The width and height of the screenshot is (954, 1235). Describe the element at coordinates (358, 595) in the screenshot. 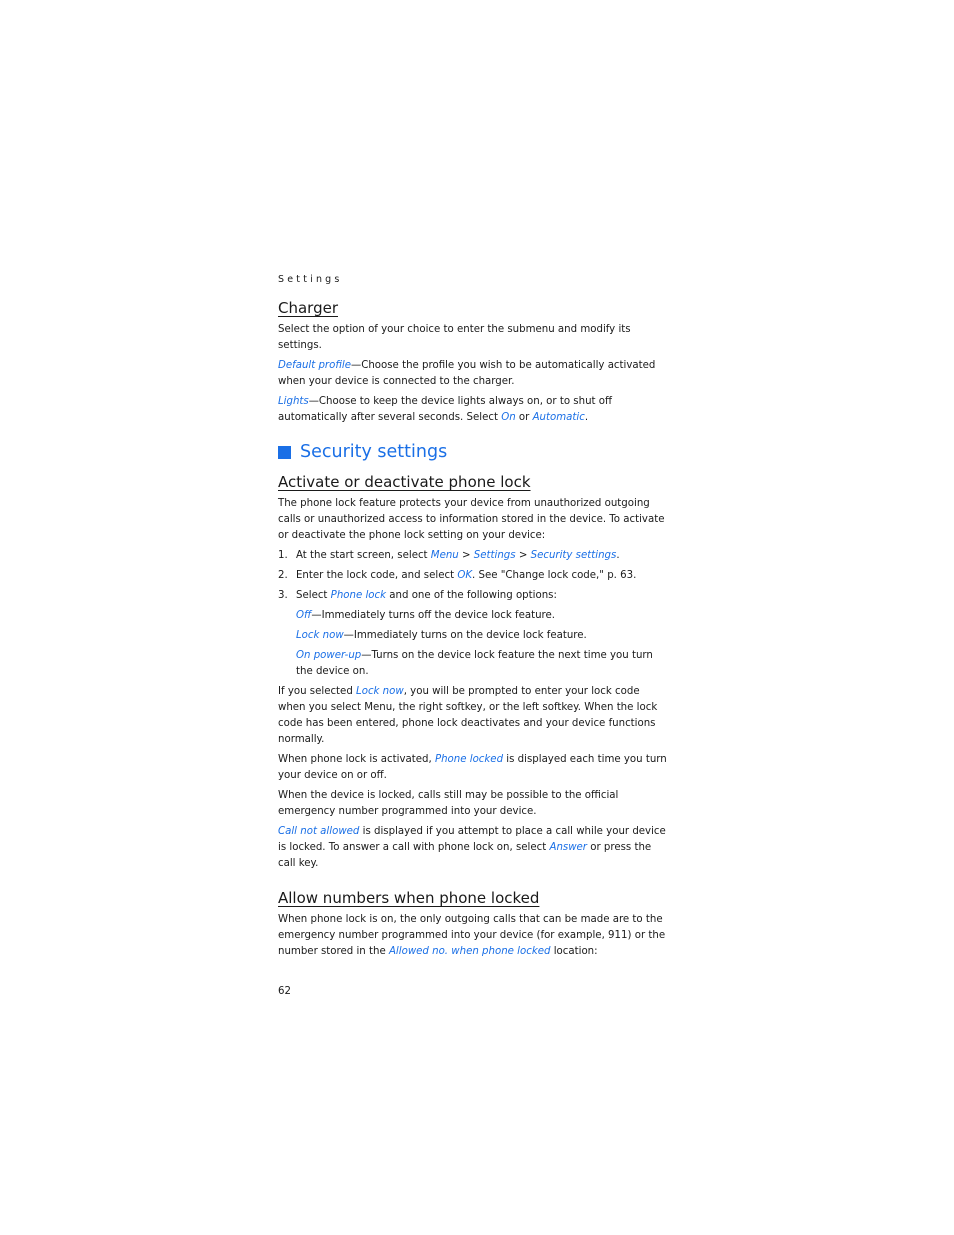

I see `phone-lock-link: Phone lock` at that location.